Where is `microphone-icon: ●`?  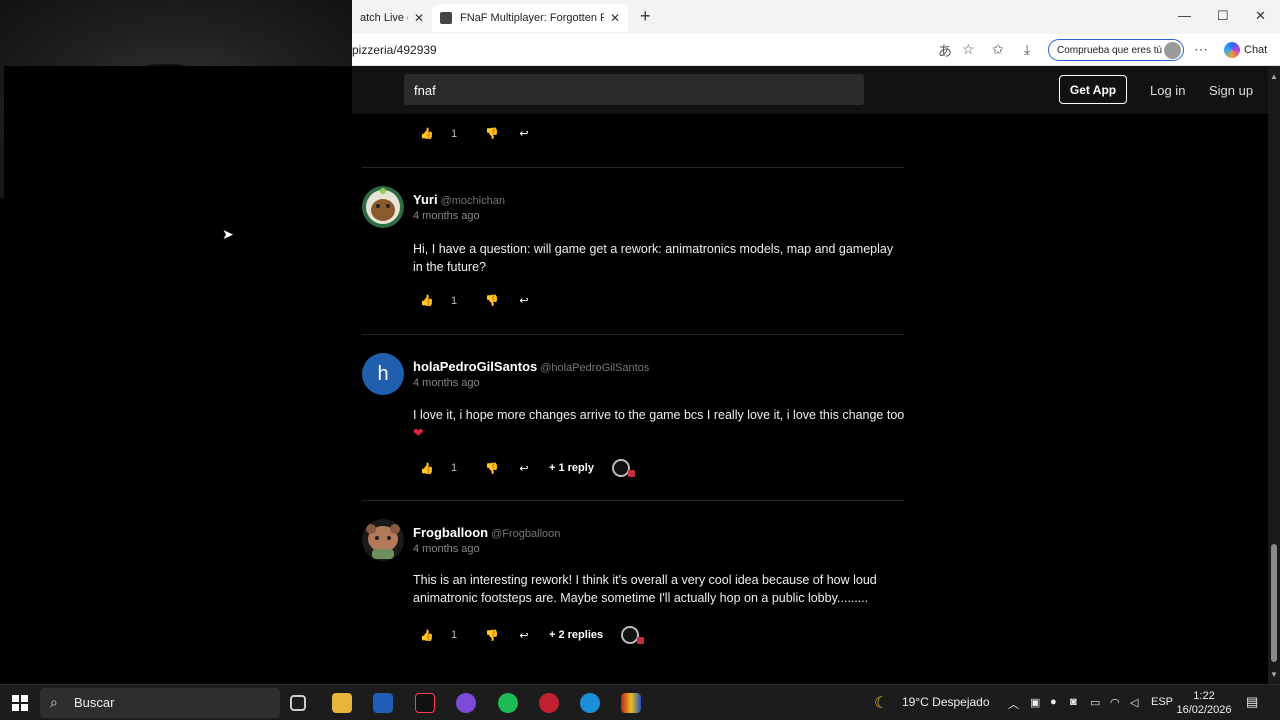
microphone-icon: ● is located at coordinates (1053, 702).